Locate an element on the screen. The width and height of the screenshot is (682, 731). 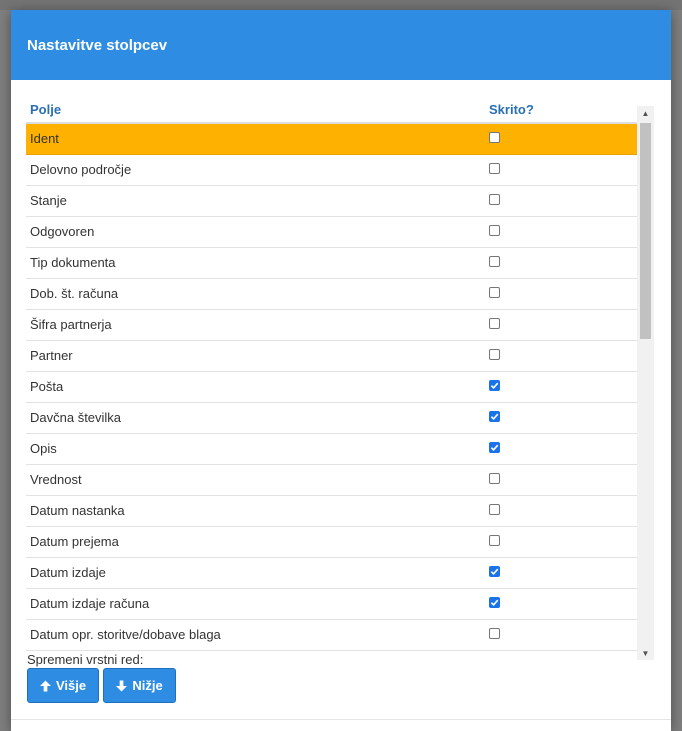
field-name: Datum izdaje is located at coordinates (68, 572).